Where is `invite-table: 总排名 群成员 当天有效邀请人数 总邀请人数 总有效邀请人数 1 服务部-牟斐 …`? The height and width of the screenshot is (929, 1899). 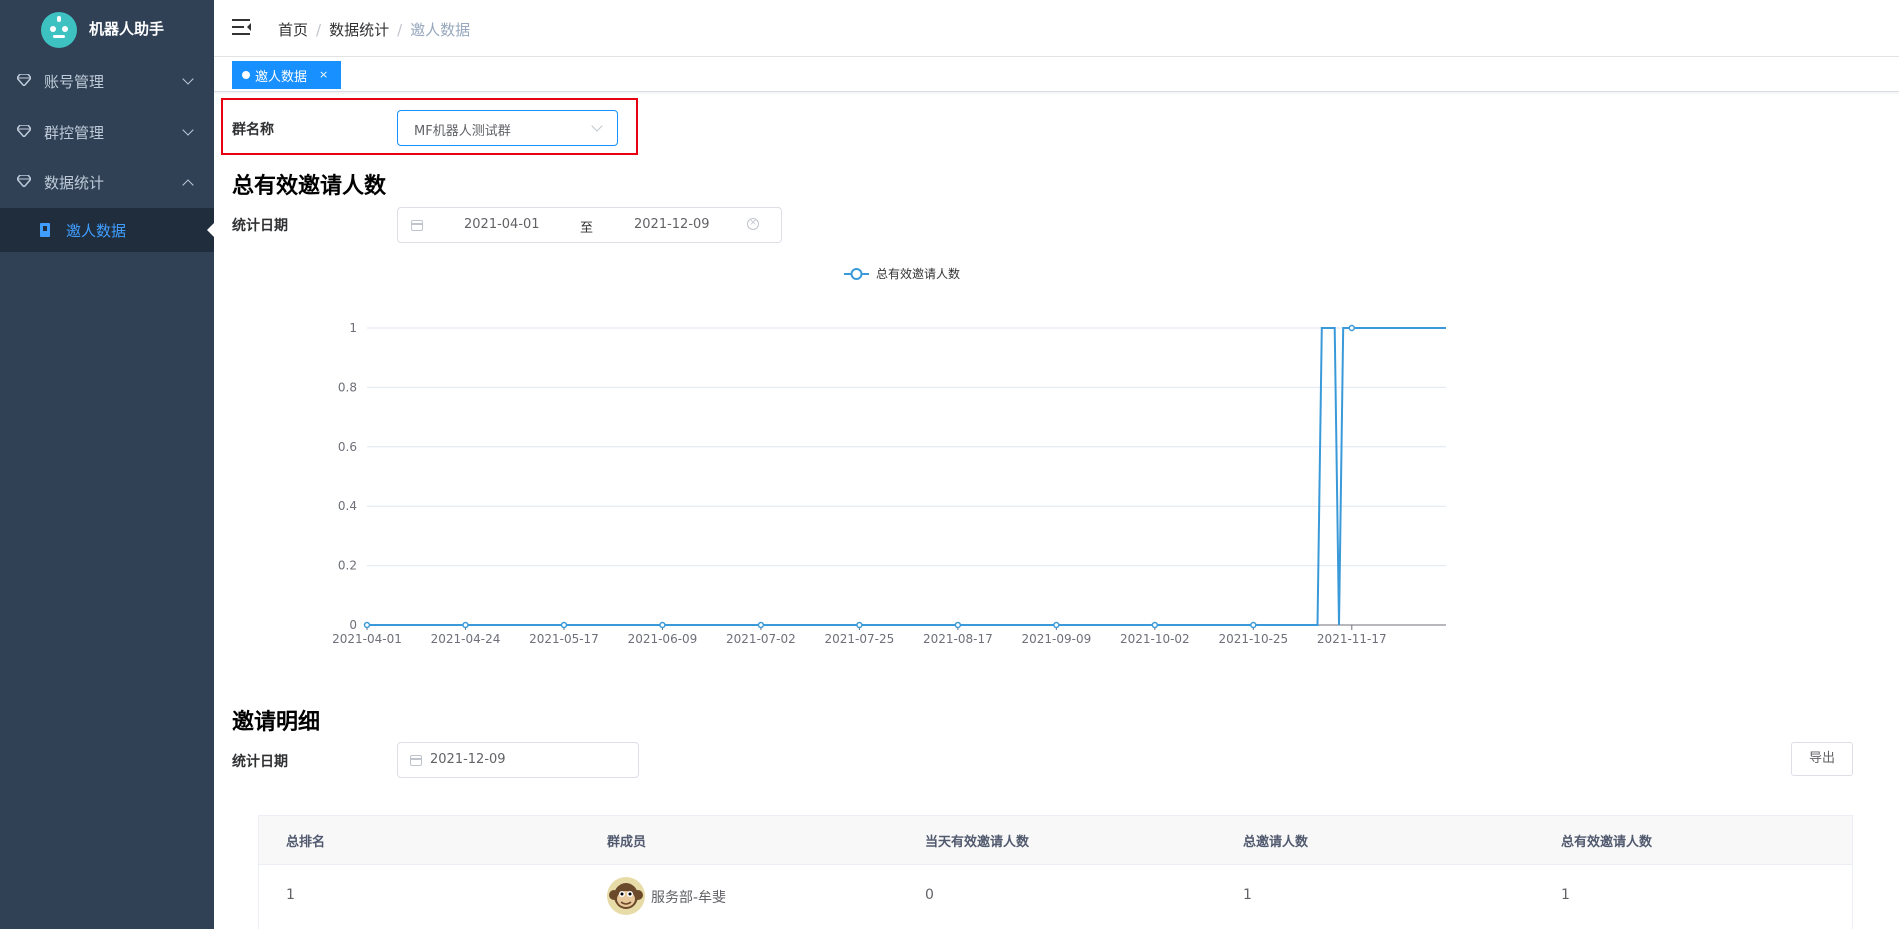
invite-table: 总排名 群成员 当天有效邀请人数 总邀请人数 总有效邀请人数 1 服务部-牟斐 … is located at coordinates (1055, 872).